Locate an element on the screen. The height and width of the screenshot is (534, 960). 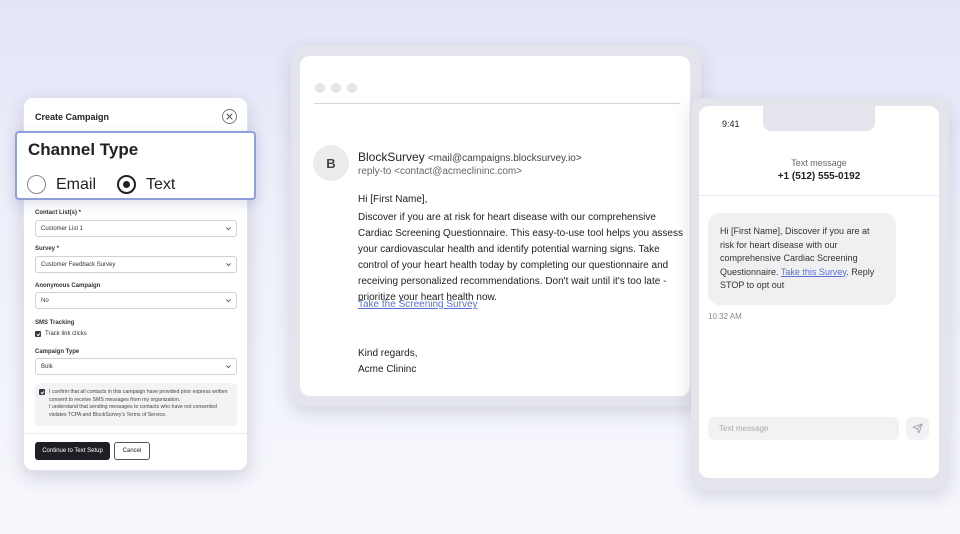
email-greeting: Hi [First Name], is located at coordinates (393, 199).